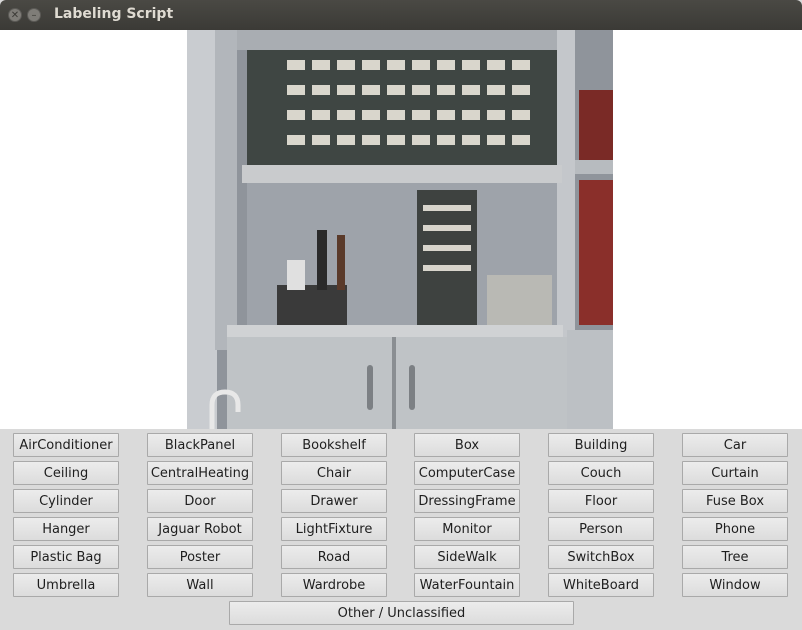 The width and height of the screenshot is (802, 630). What do you see at coordinates (200, 529) in the screenshot?
I see `label-button-jaguar-robot: Jaguar Robot` at bounding box center [200, 529].